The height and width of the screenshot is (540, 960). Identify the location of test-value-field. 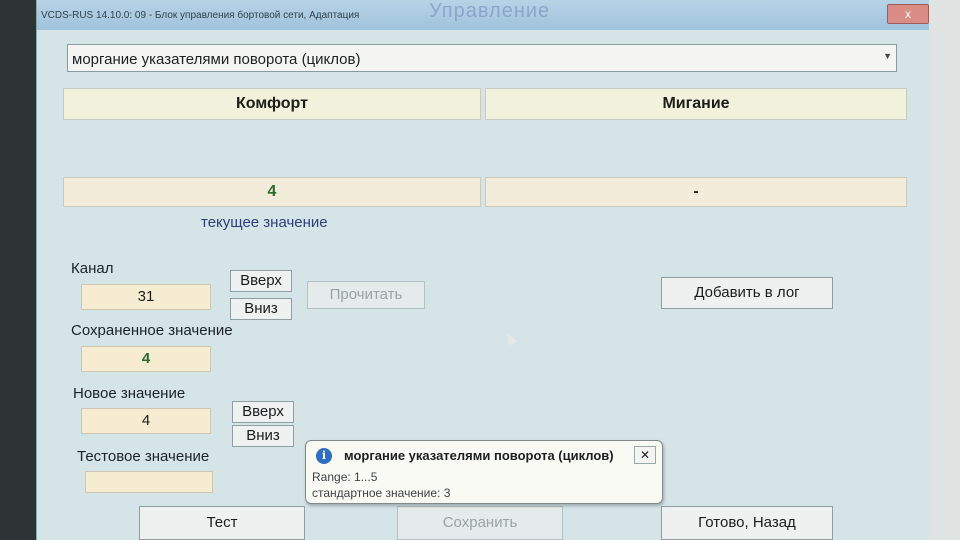
(149, 482).